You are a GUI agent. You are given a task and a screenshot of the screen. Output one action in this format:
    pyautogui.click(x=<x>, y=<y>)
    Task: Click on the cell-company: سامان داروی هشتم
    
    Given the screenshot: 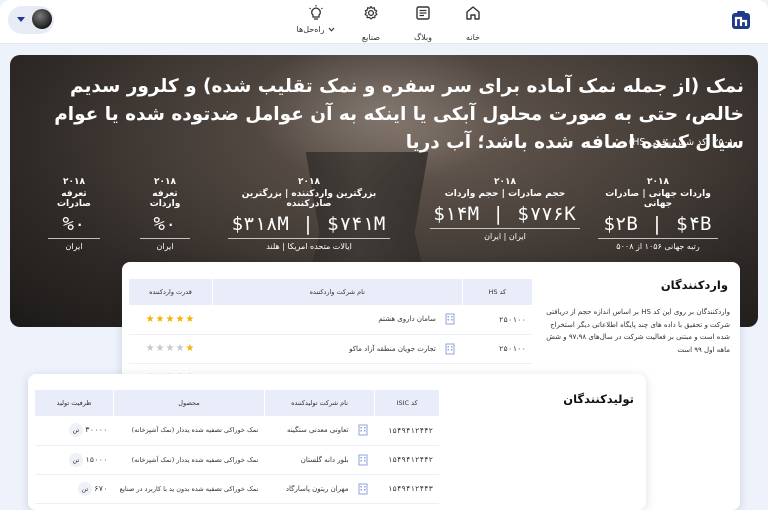 What is the action you would take?
    pyautogui.click(x=337, y=320)
    